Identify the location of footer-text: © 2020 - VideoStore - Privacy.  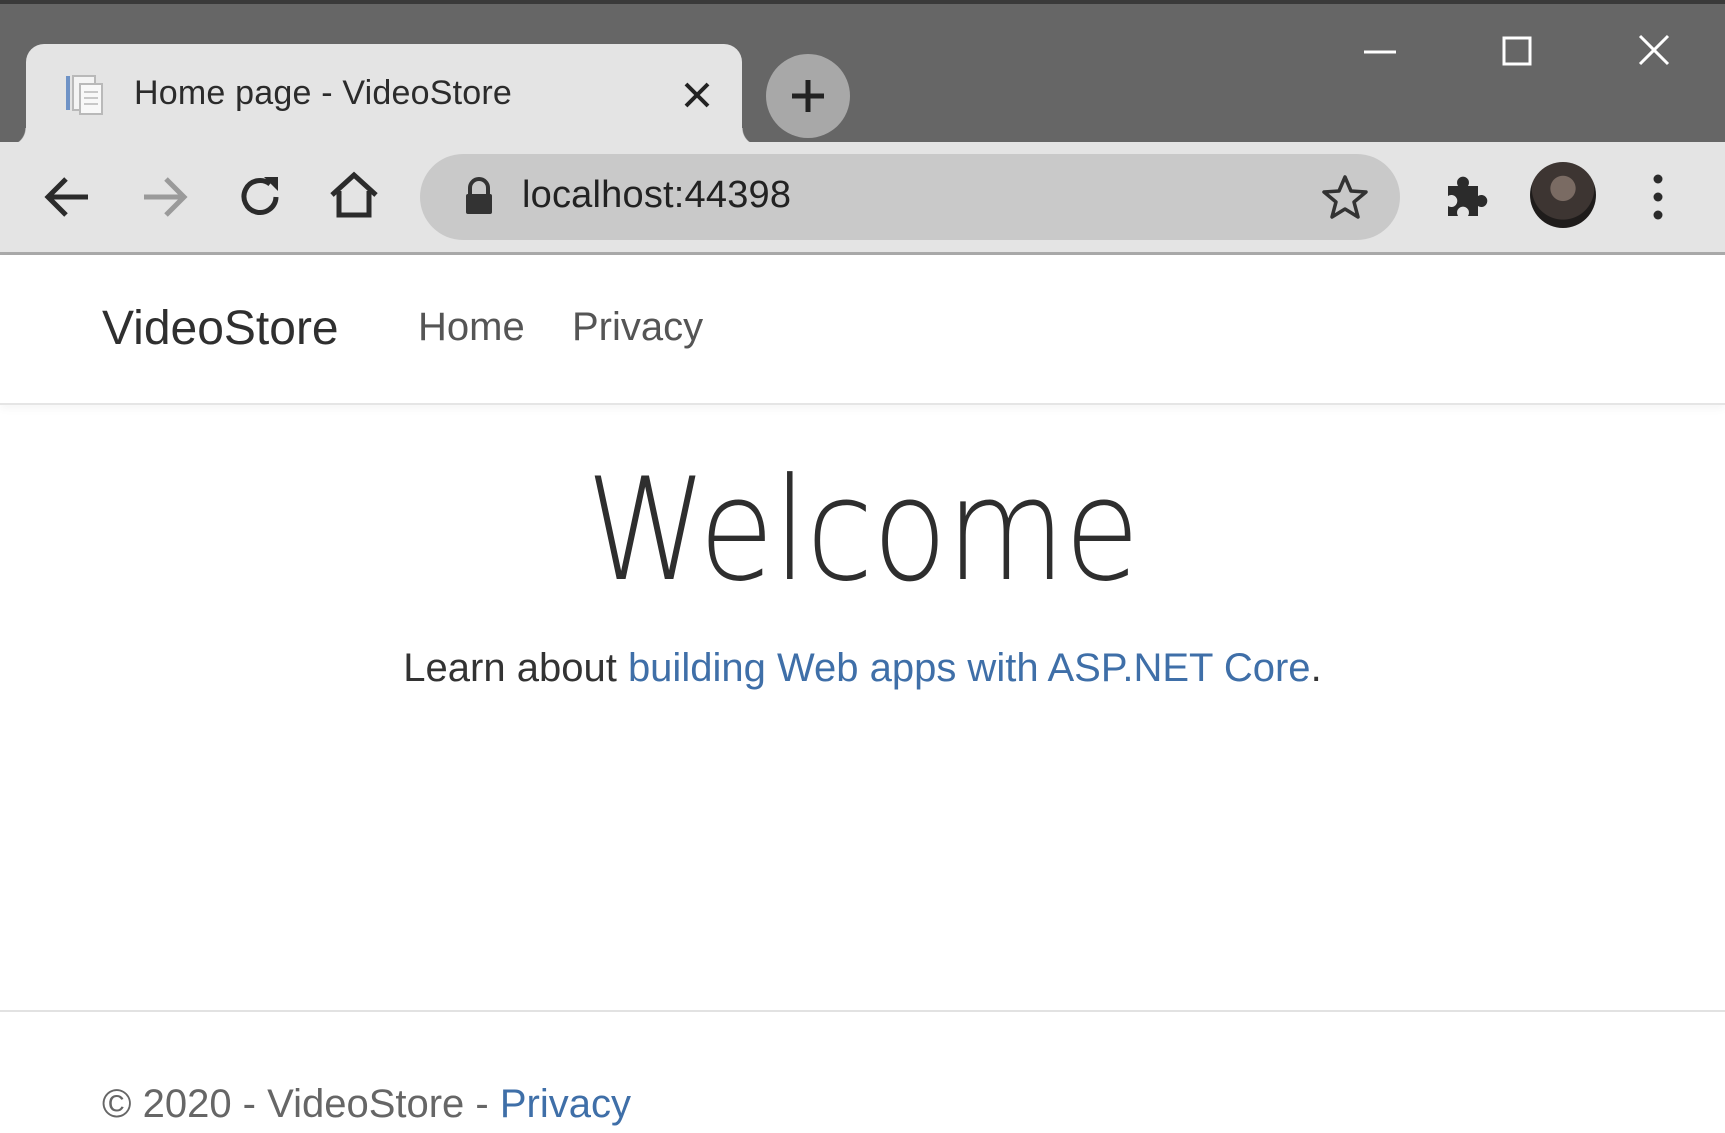
(366, 1104).